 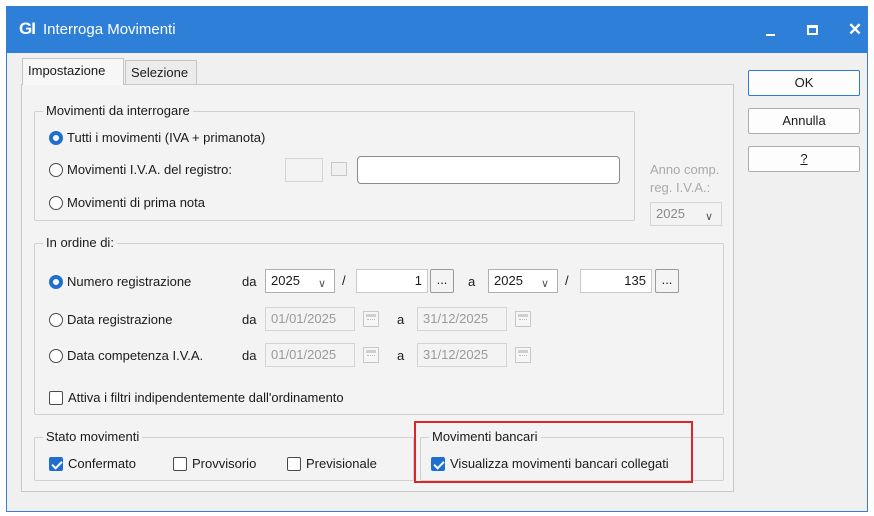 What do you see at coordinates (224, 463) in the screenshot?
I see `provvisorio-label: Provvisorio` at bounding box center [224, 463].